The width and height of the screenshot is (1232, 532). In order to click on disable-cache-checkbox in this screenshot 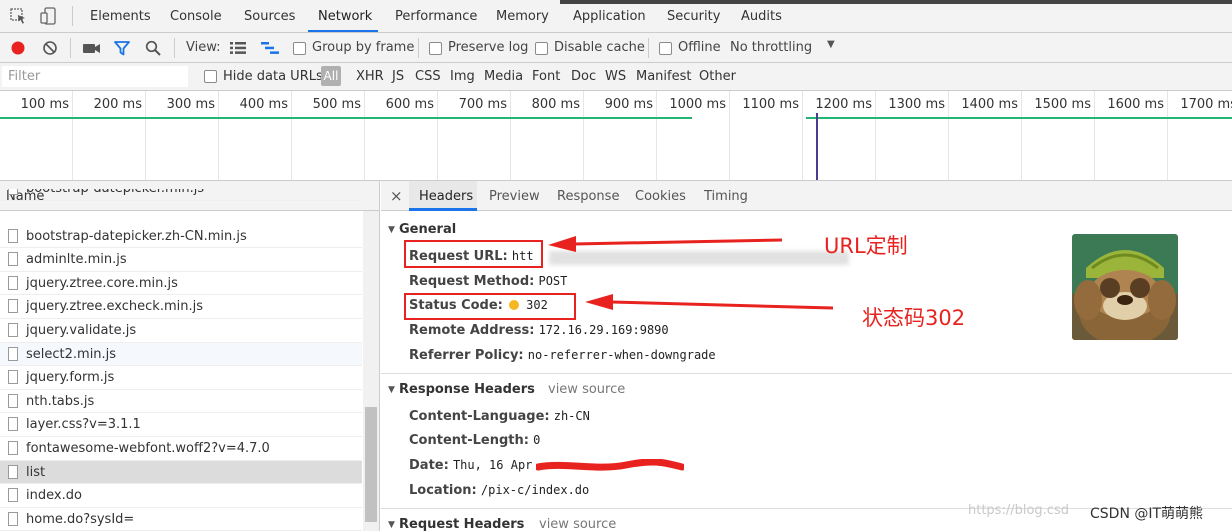, I will do `click(541, 48)`.